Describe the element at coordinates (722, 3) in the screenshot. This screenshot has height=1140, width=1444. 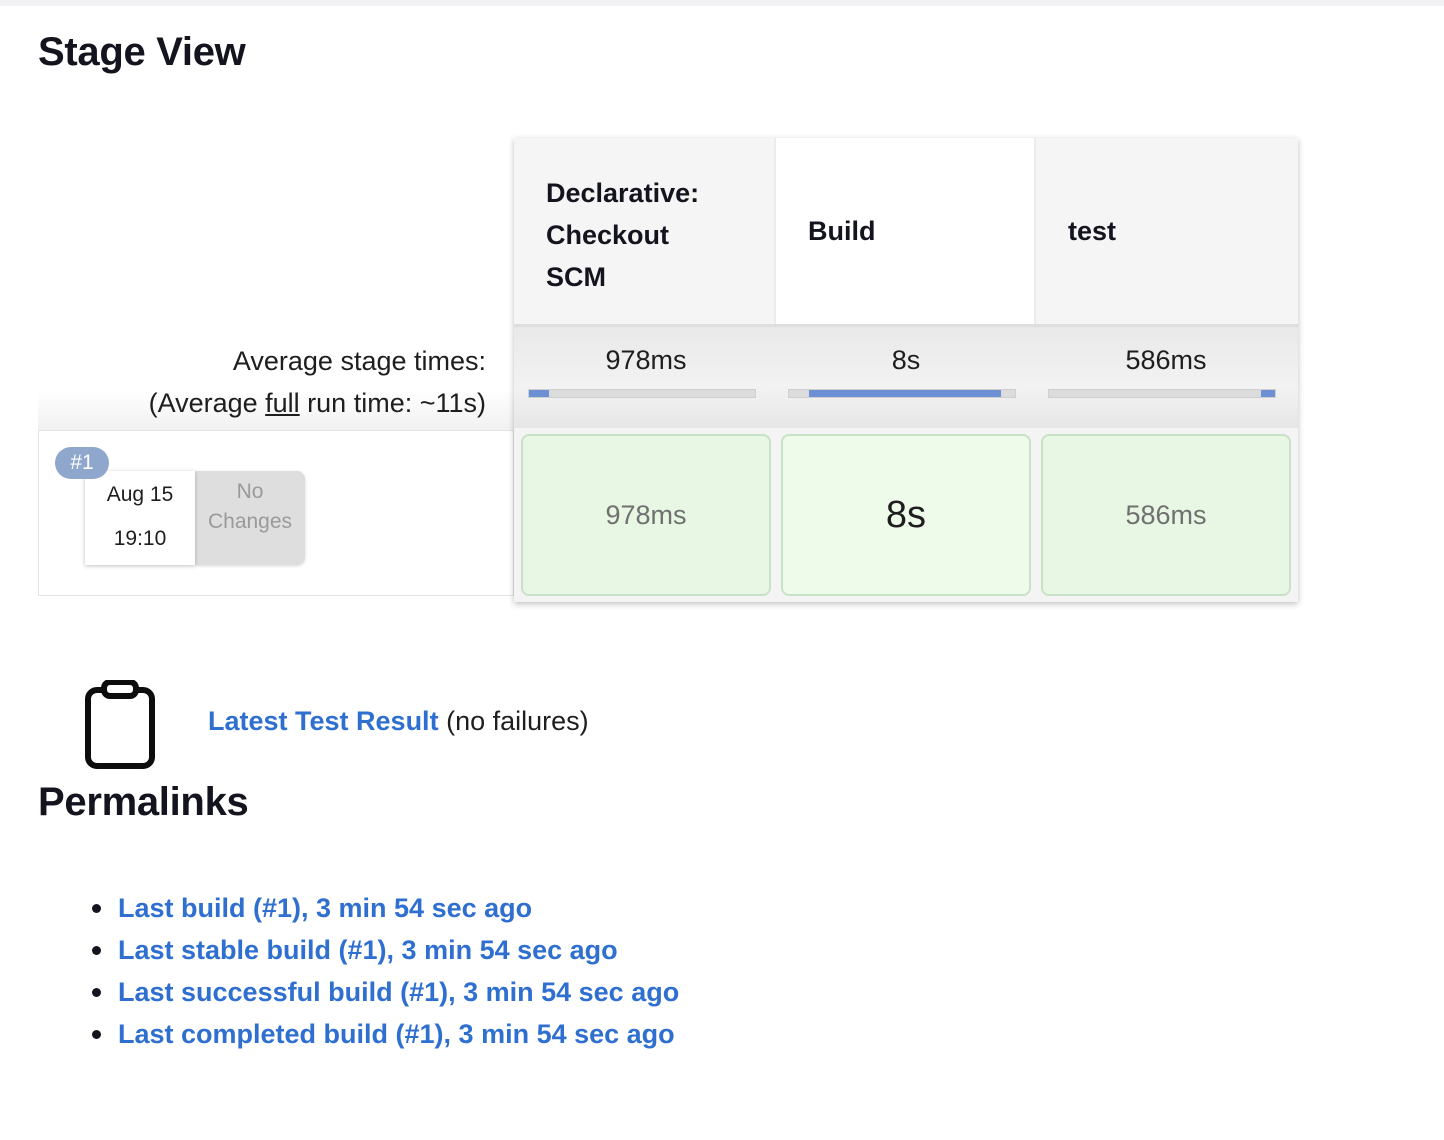
I see `top-bar` at that location.